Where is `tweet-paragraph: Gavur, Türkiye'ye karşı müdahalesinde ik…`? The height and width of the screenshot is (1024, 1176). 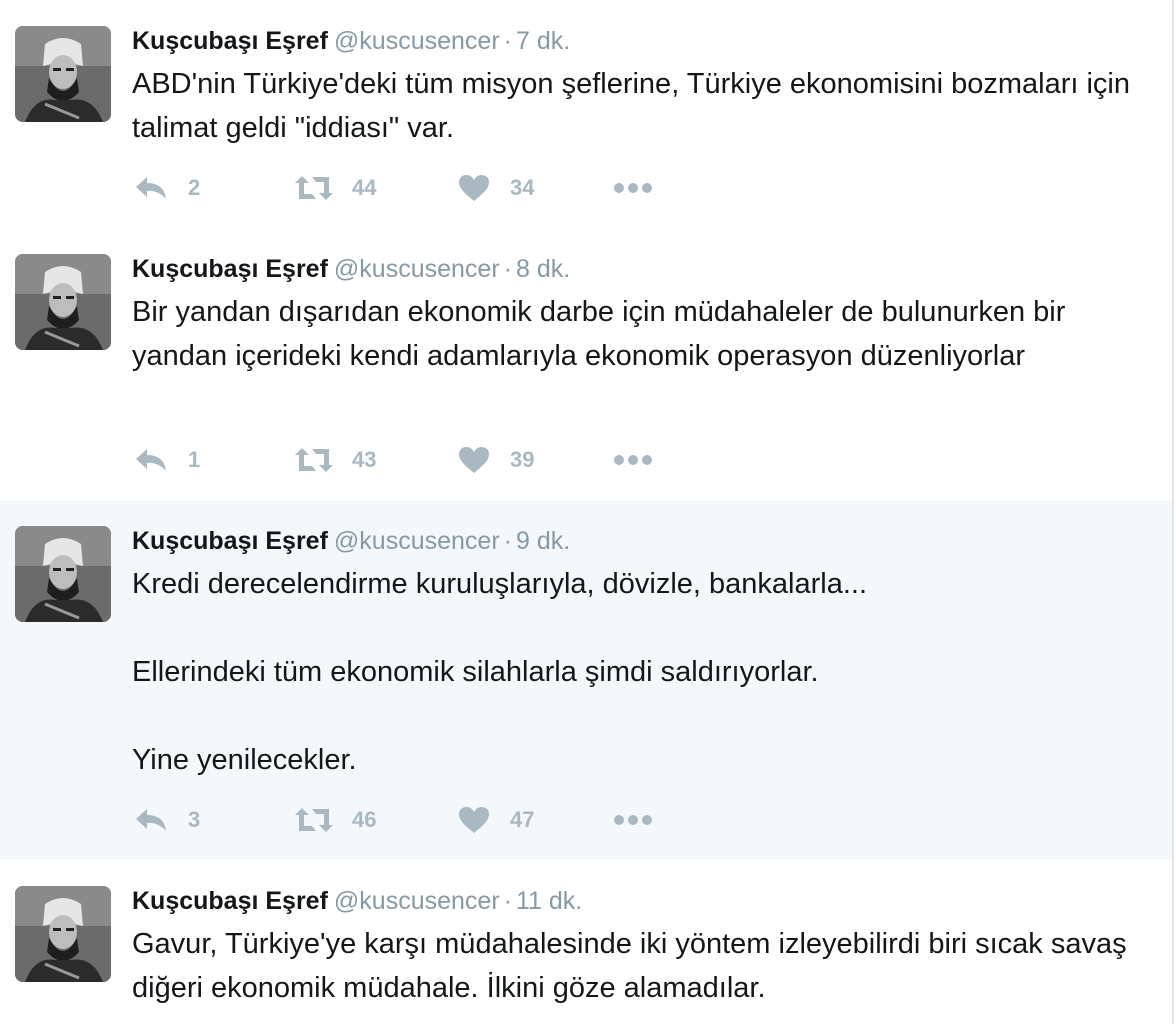 tweet-paragraph: Gavur, Türkiye'ye karşı müdahalesinde ik… is located at coordinates (629, 966).